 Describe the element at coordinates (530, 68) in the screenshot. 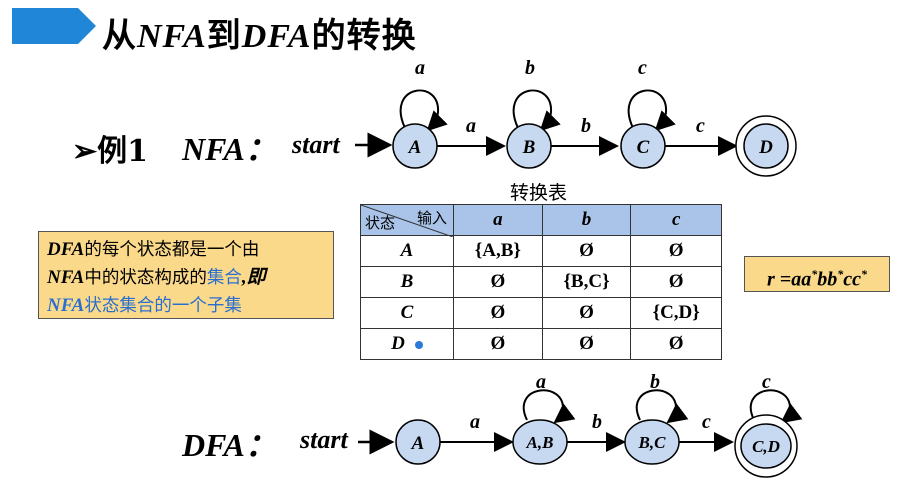

I see `nfa-loop-label-b: b` at that location.